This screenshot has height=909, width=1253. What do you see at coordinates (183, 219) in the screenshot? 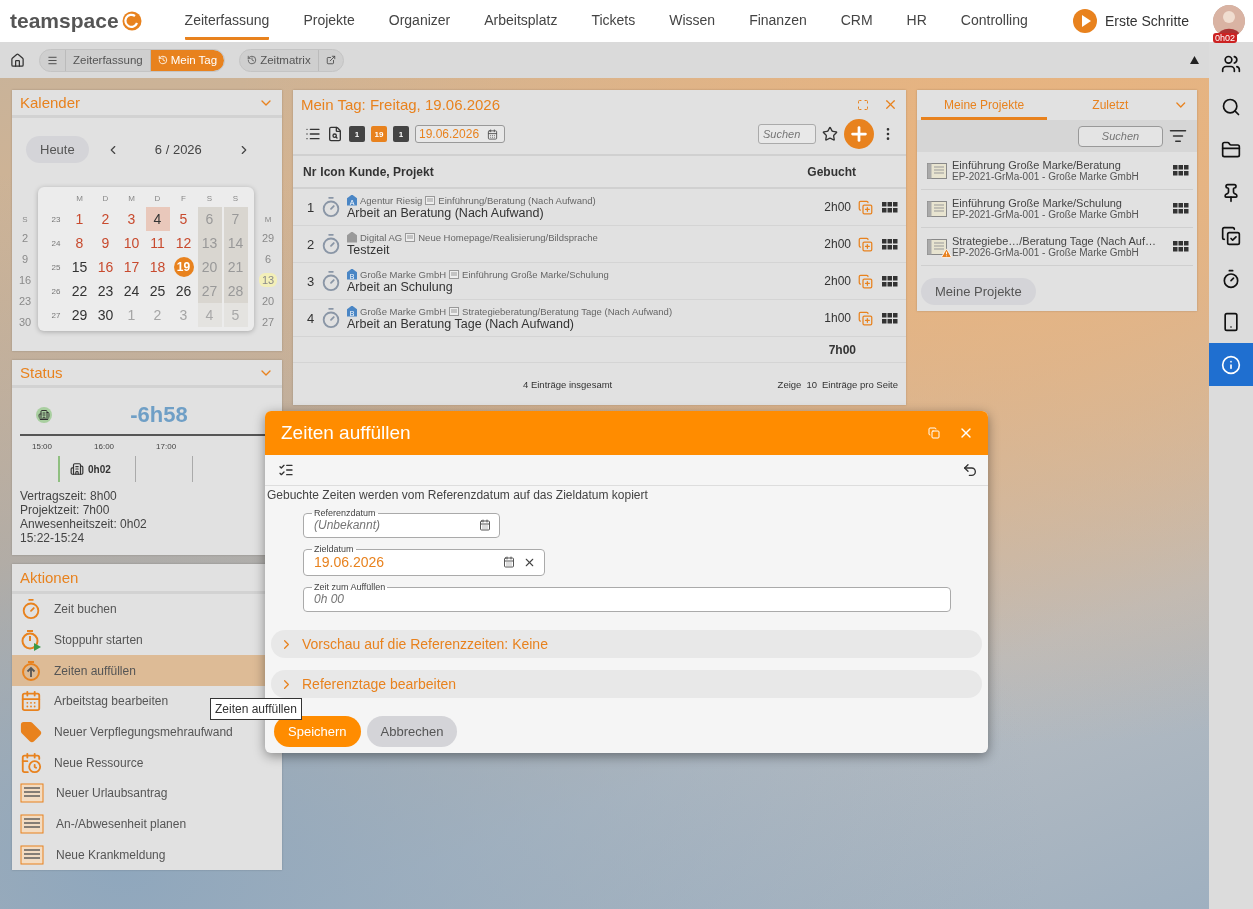
I see `calendar-day: 5` at bounding box center [183, 219].